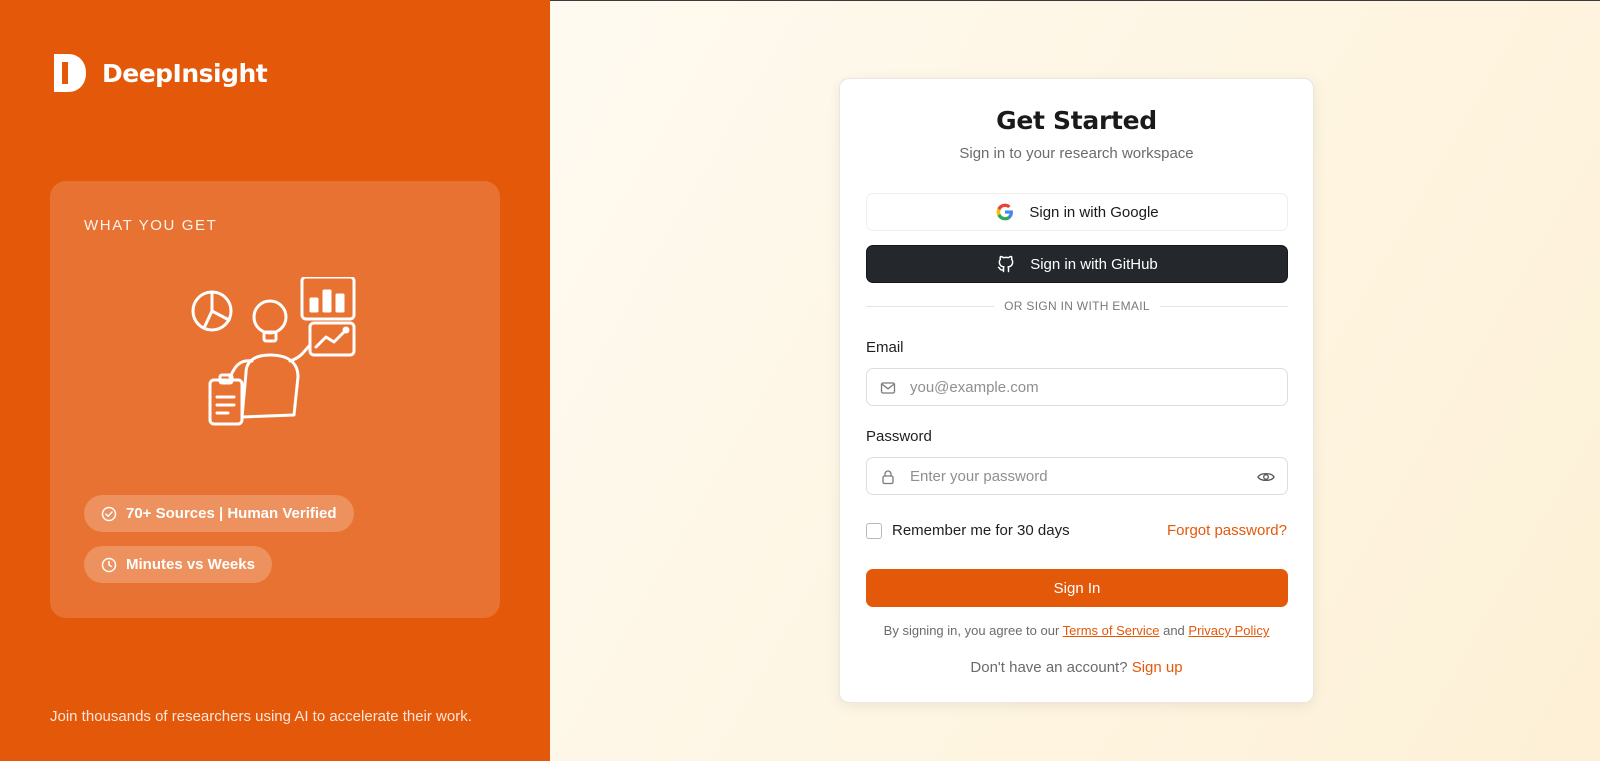 This screenshot has height=761, width=1600. What do you see at coordinates (1094, 264) in the screenshot?
I see `github-signin-label: Sign in with GitHub` at bounding box center [1094, 264].